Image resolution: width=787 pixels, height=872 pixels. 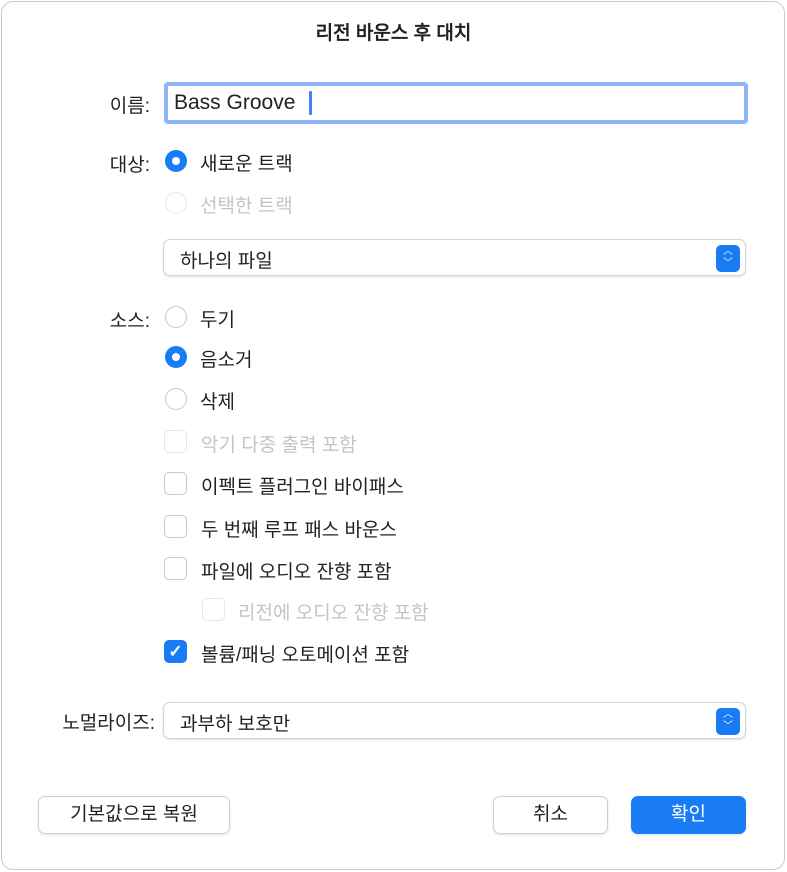 I want to click on cancel-button: 취소, so click(x=550, y=815).